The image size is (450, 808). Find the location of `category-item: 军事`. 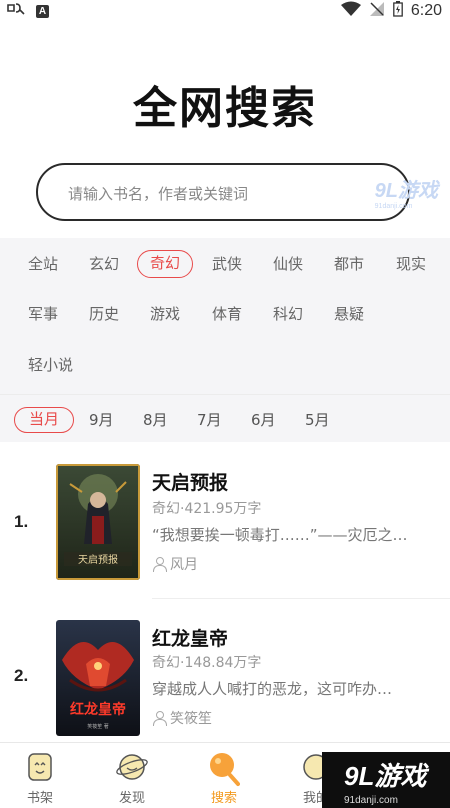

category-item: 军事 is located at coordinates (43, 314).